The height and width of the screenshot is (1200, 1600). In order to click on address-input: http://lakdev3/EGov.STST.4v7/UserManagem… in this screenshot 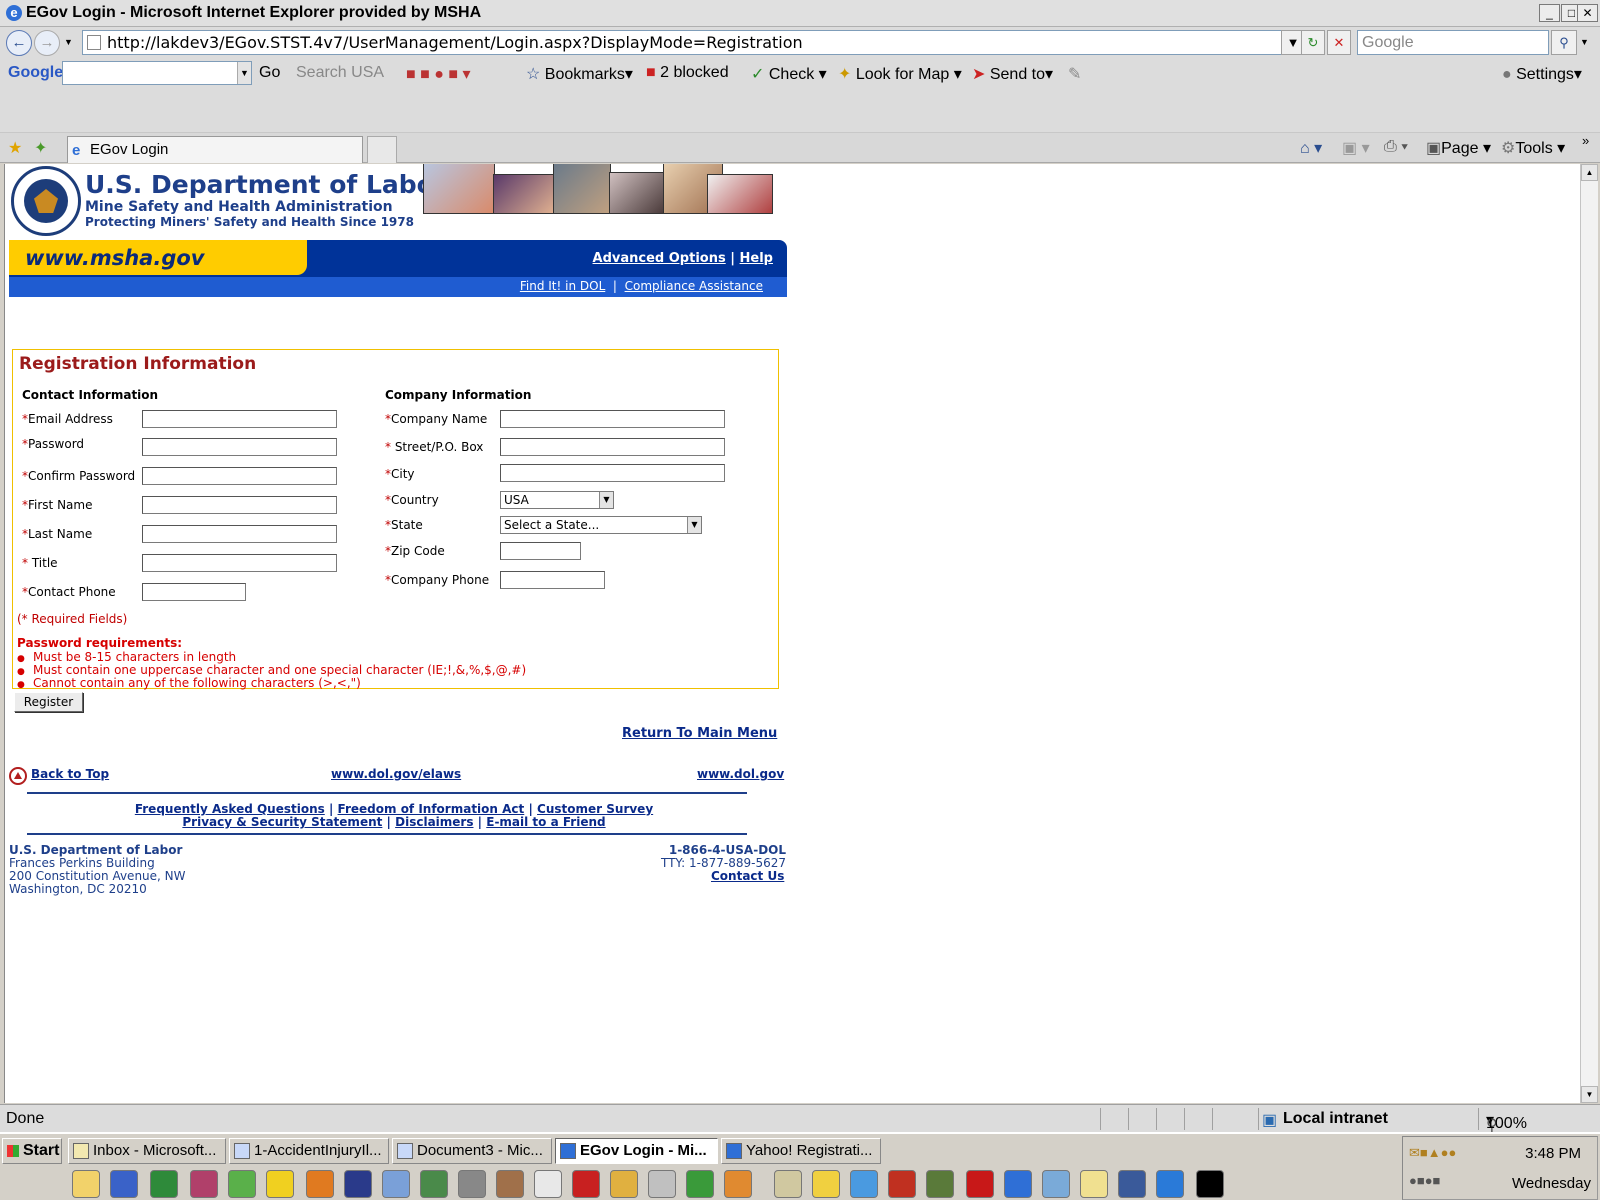, I will do `click(689, 42)`.